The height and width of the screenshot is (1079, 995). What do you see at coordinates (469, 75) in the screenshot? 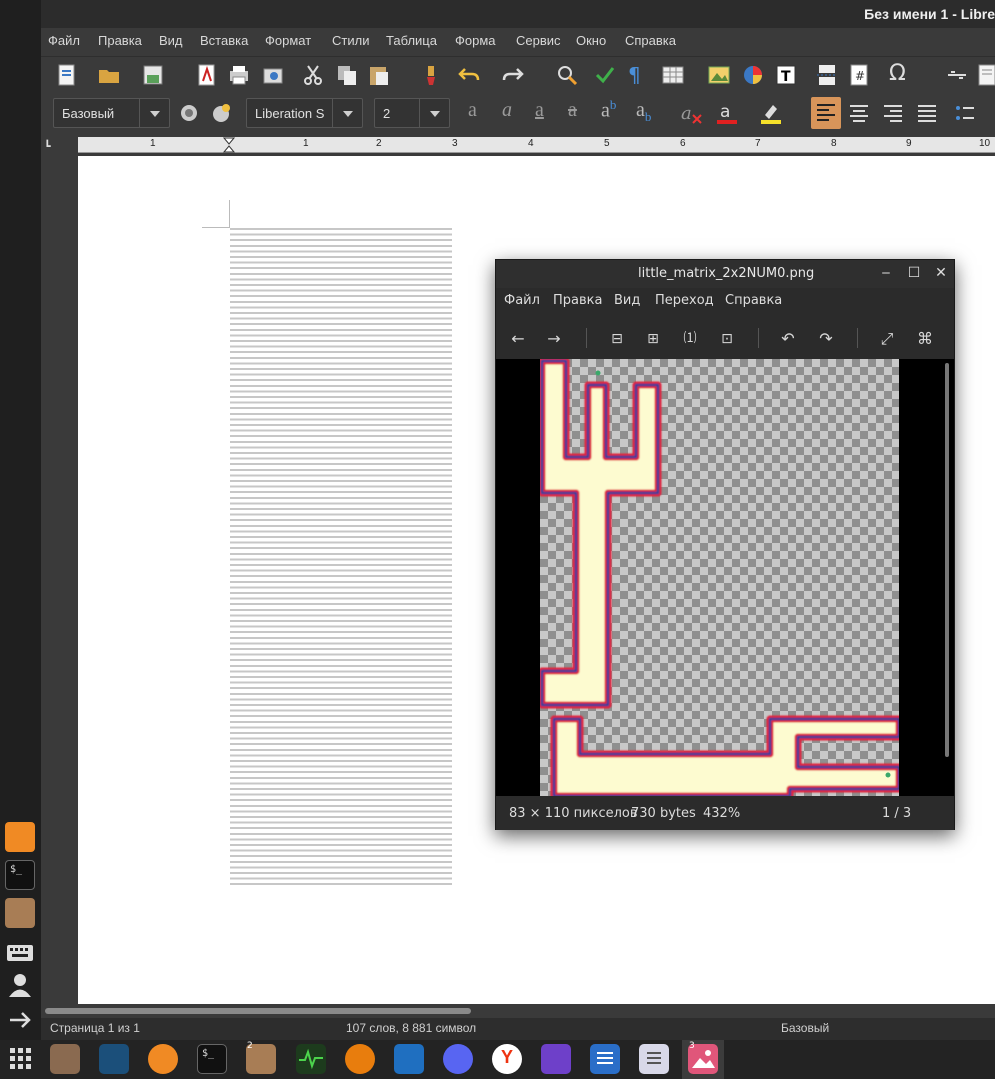
I see `undo-icon` at bounding box center [469, 75].